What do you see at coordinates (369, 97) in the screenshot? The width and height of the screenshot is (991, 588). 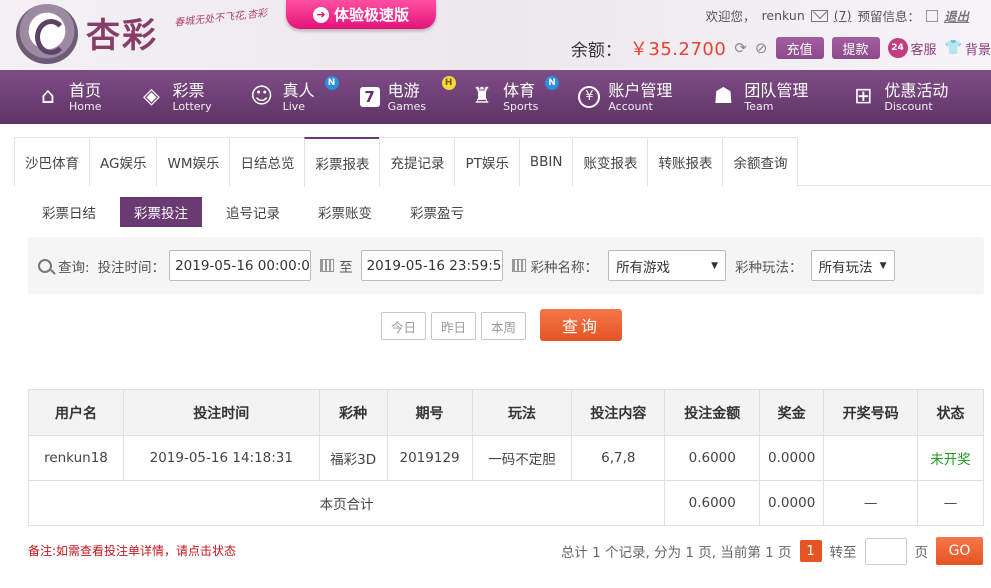 I see `seven-slot-icon: 7` at bounding box center [369, 97].